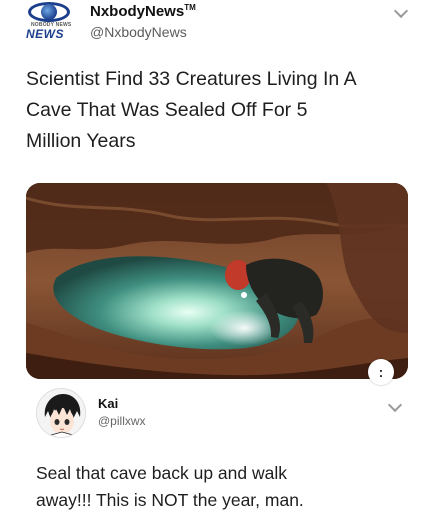 The width and height of the screenshot is (435, 528). What do you see at coordinates (190, 7) in the screenshot?
I see `trademark-mark: TM` at bounding box center [190, 7].